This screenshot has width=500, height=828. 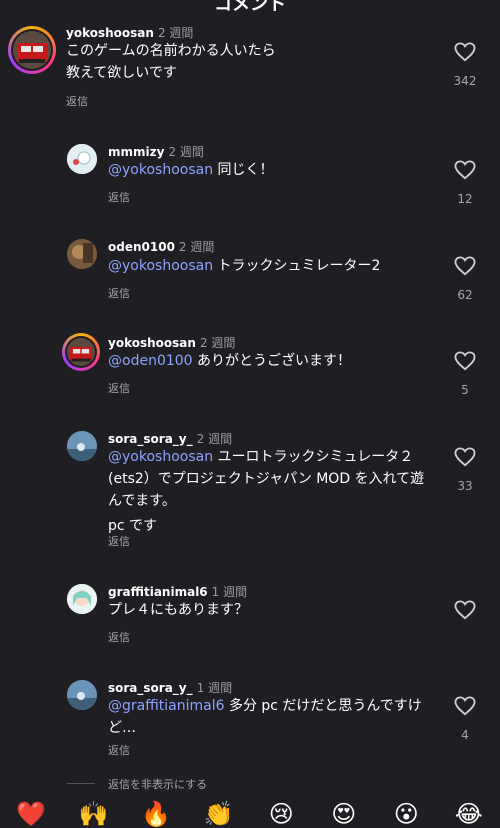 What do you see at coordinates (150, 361) in the screenshot?
I see `mention-link: @oden0100` at bounding box center [150, 361].